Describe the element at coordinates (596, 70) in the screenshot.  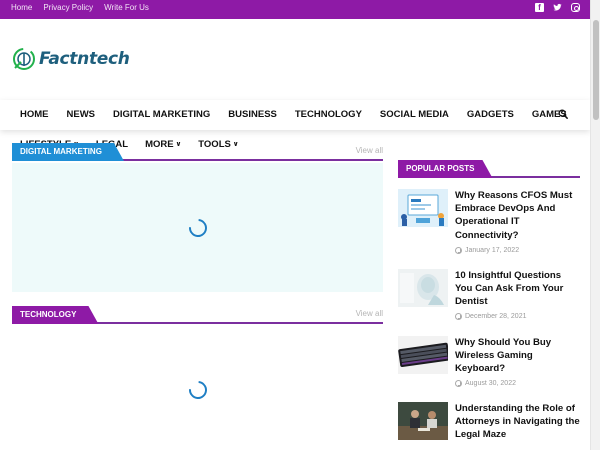
I see `scrollbar-thumb` at that location.